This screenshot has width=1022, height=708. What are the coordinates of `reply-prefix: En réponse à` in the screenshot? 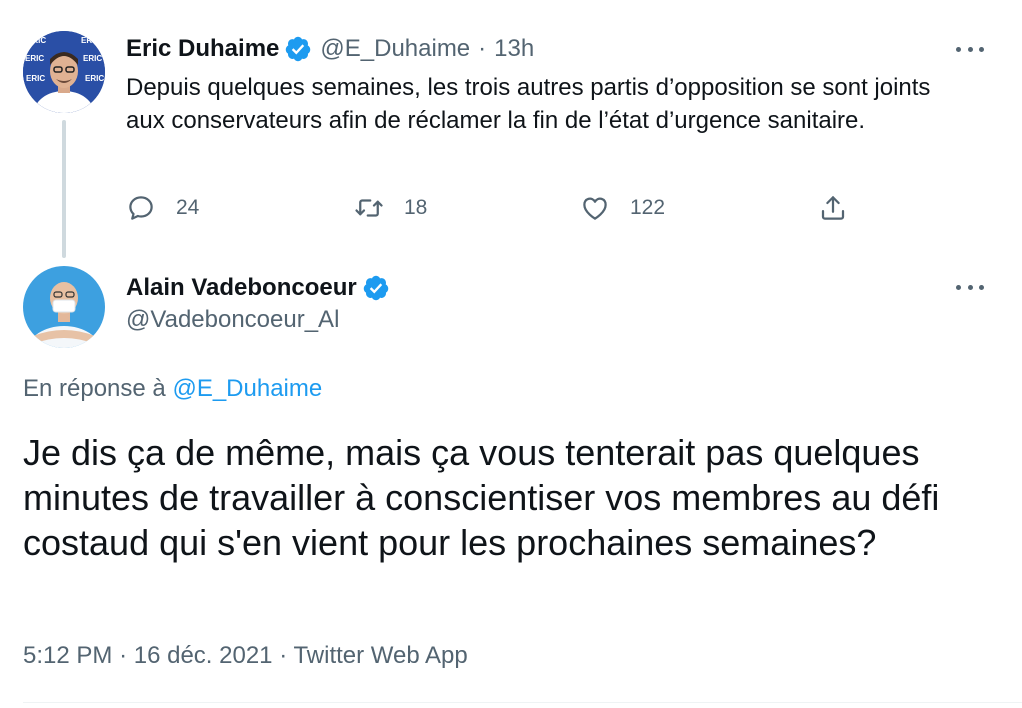 It's located at (94, 388).